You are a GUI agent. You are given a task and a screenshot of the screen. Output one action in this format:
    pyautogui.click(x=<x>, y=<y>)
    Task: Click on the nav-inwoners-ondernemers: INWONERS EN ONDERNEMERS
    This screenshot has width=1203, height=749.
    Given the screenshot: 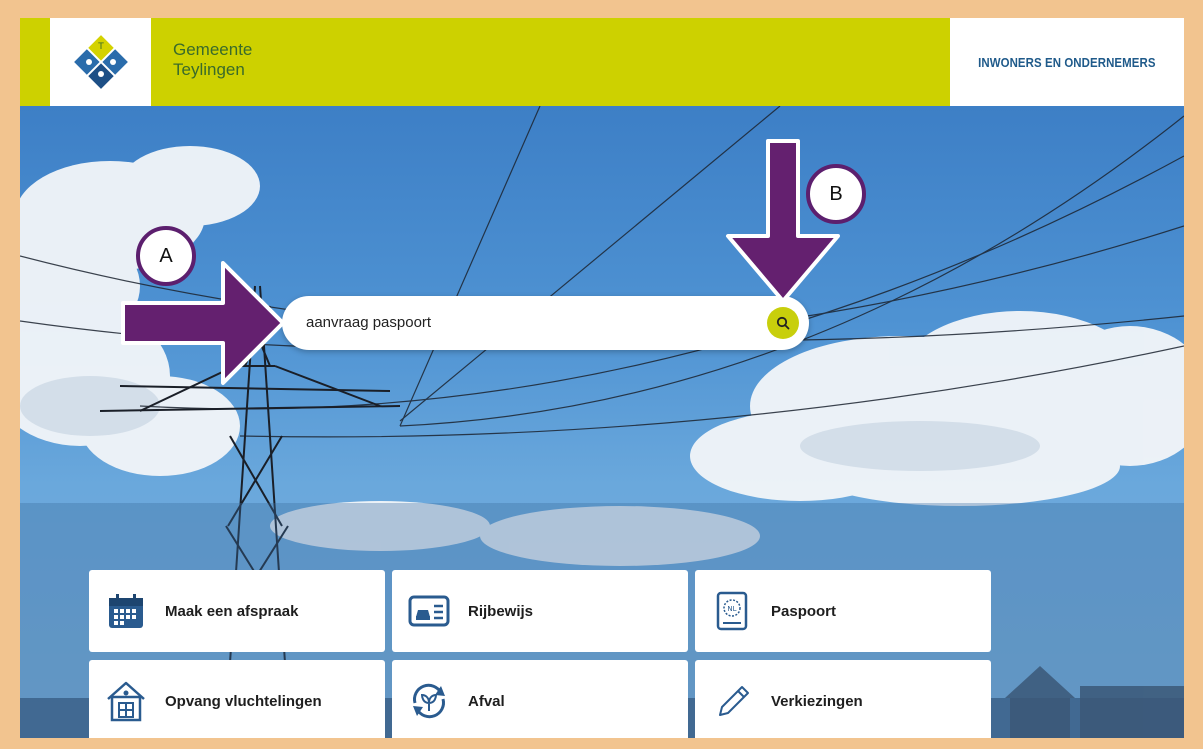 What is the action you would take?
    pyautogui.click(x=1067, y=62)
    